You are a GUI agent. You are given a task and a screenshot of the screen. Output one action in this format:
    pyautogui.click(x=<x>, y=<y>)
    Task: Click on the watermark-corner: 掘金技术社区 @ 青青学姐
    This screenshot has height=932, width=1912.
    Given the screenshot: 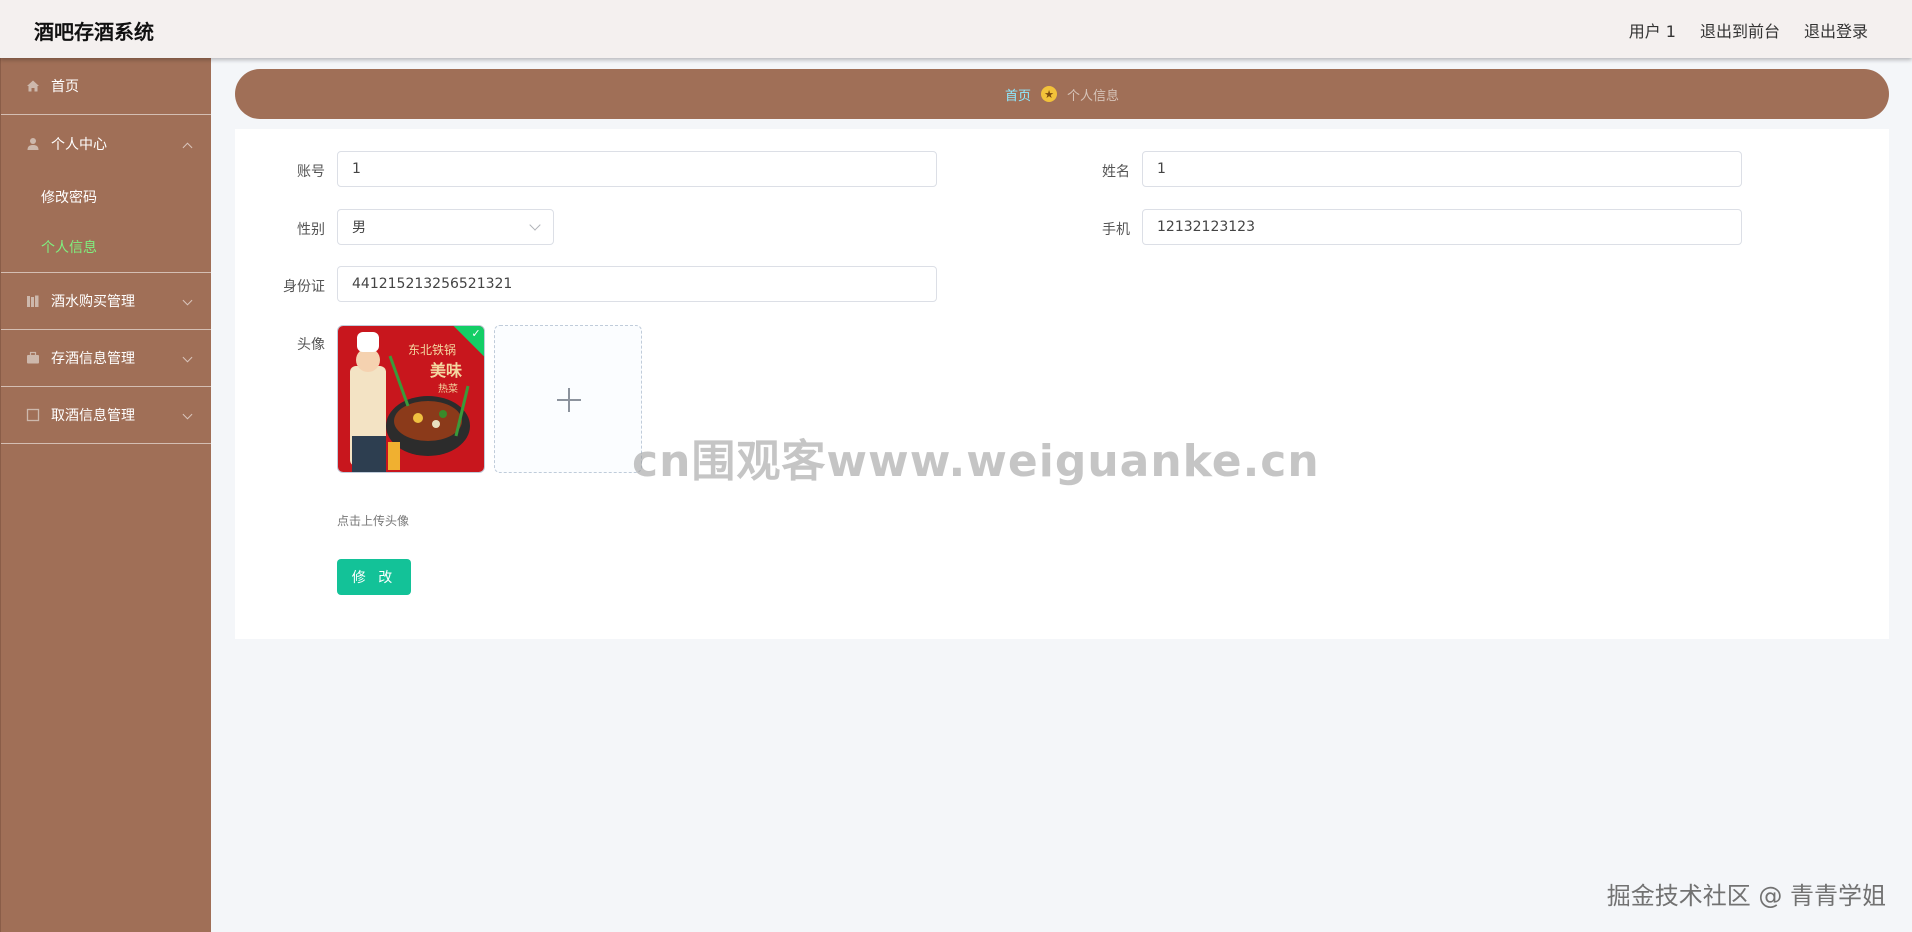 What is the action you would take?
    pyautogui.click(x=1746, y=896)
    